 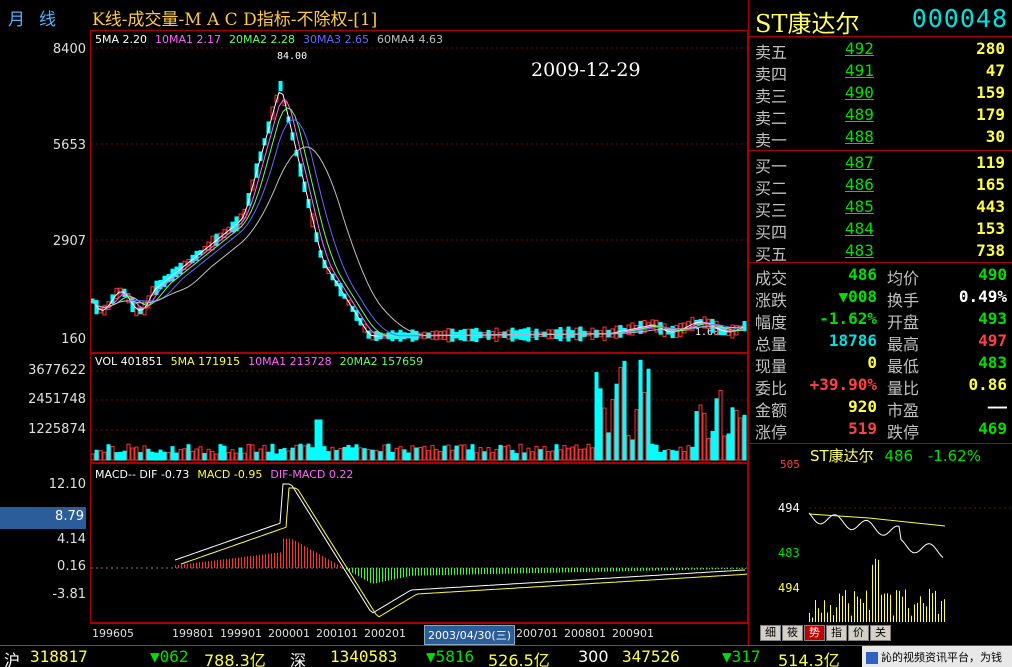 I want to click on period-label: 月线, so click(x=39, y=17).